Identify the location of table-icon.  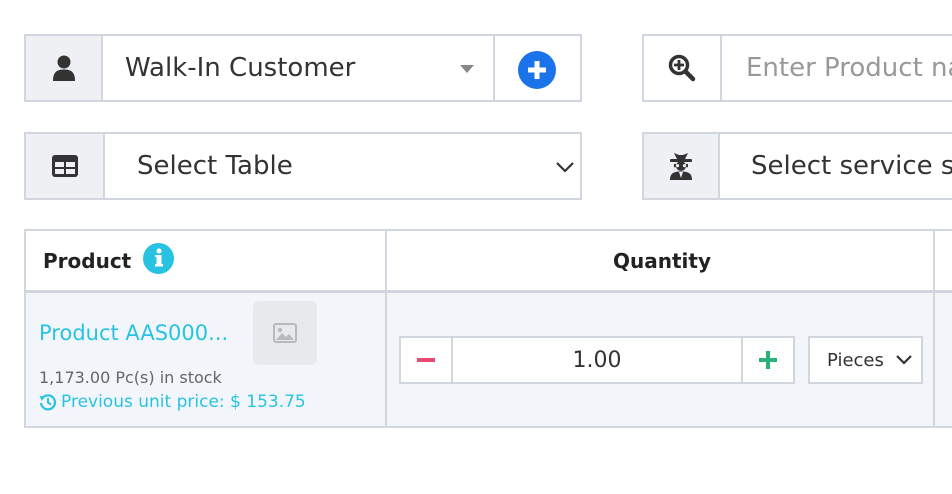
(64, 166).